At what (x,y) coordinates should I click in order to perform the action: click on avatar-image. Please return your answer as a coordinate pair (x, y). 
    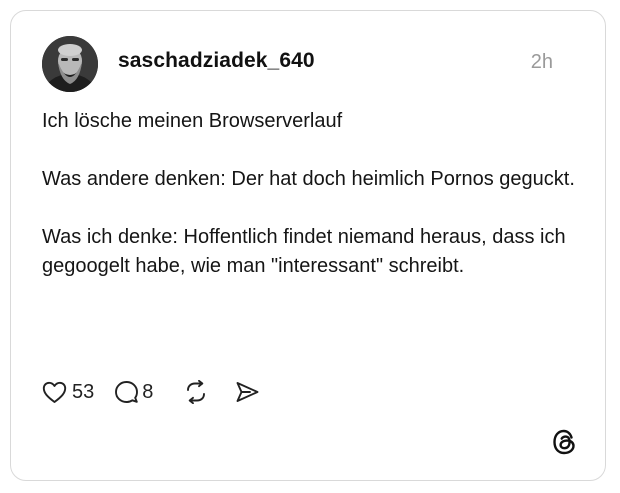
    Looking at the image, I should click on (70, 64).